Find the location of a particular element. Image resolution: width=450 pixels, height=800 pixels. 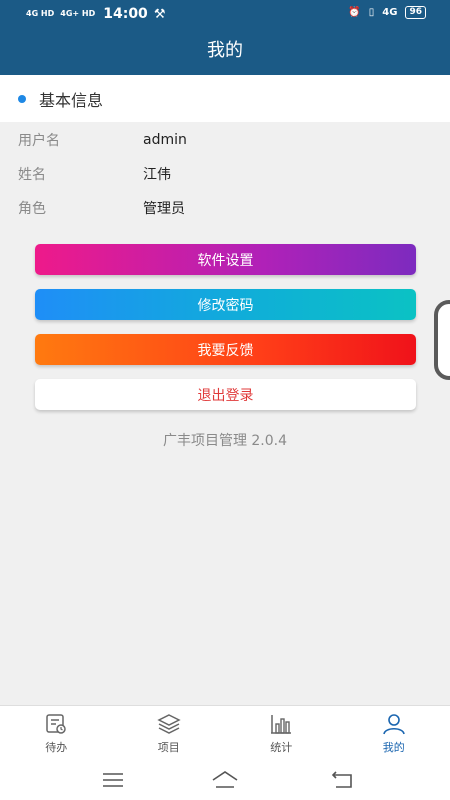

vibrate-icon: ▯ is located at coordinates (371, 12).